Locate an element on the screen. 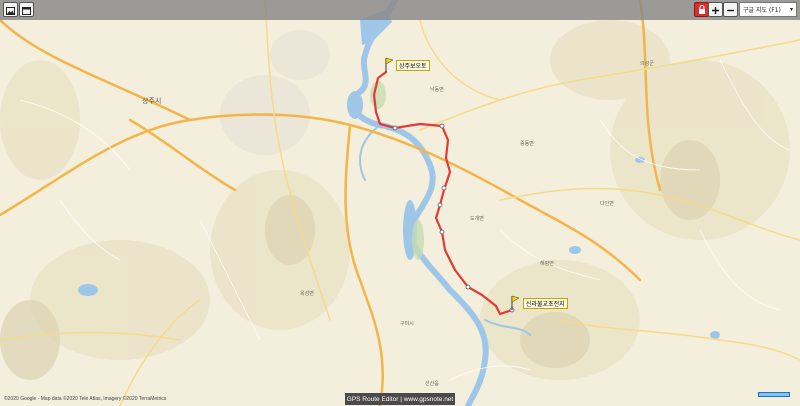 The width and height of the screenshot is (800, 406). image-icon is located at coordinates (10, 9).